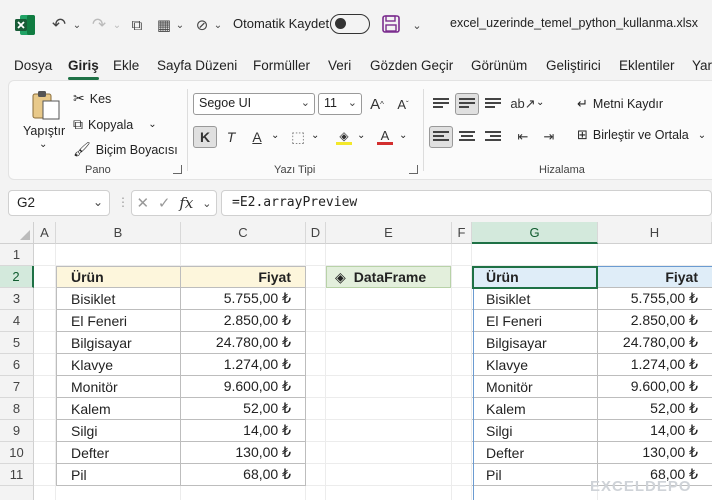  What do you see at coordinates (164, 203) in the screenshot?
I see `enter-icon: ✓` at bounding box center [164, 203].